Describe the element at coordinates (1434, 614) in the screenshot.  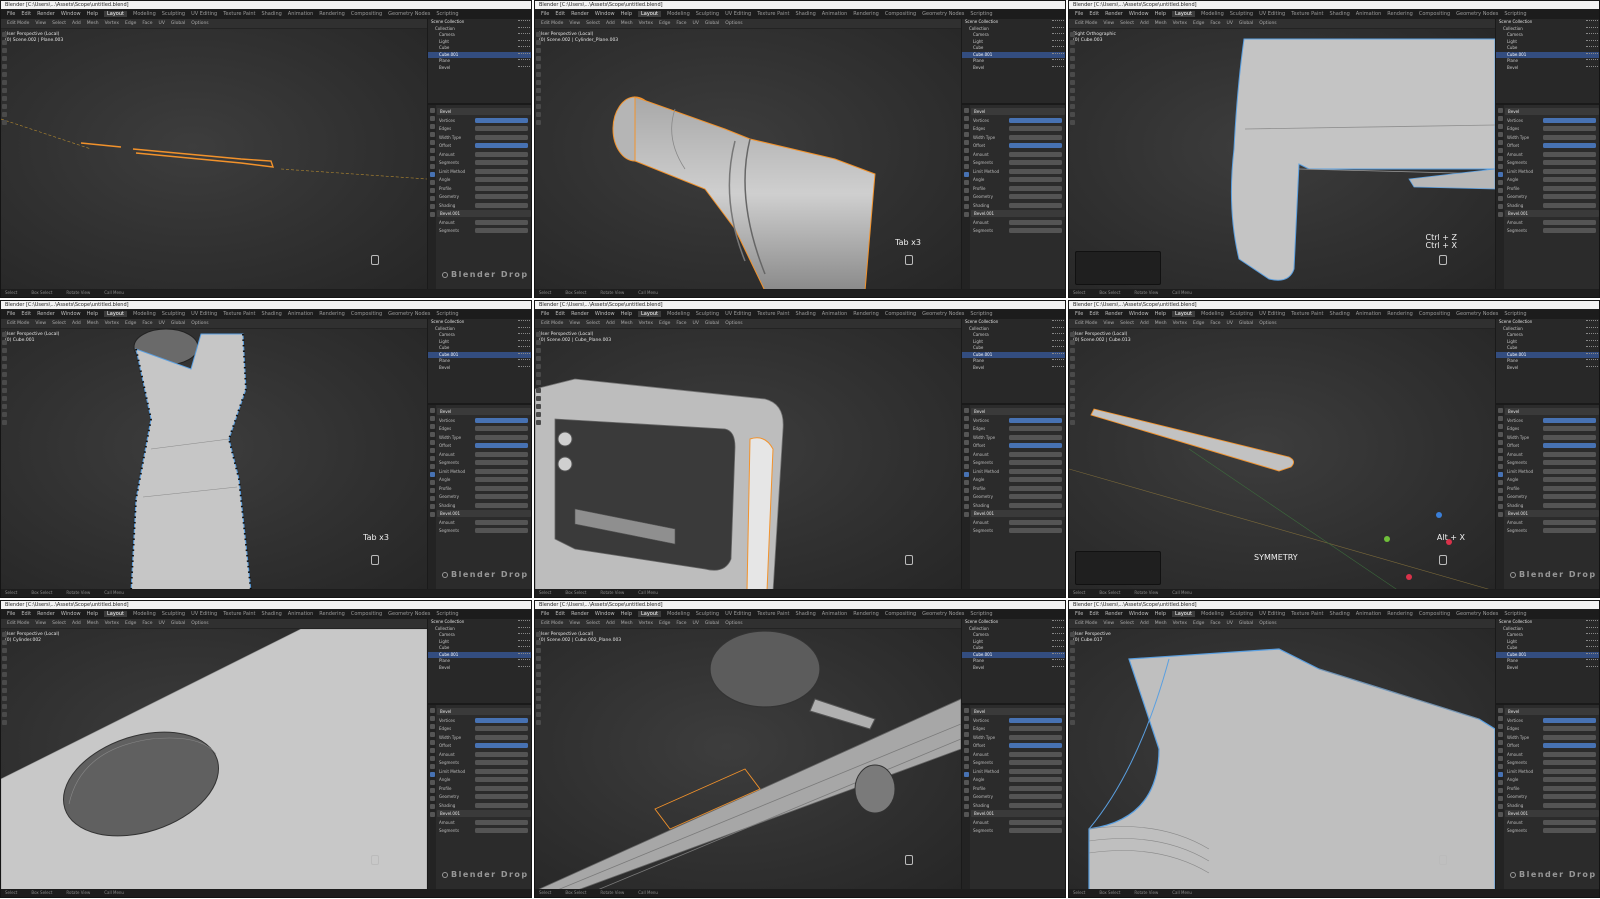
I see `tab-workspace: Compositing` at that location.